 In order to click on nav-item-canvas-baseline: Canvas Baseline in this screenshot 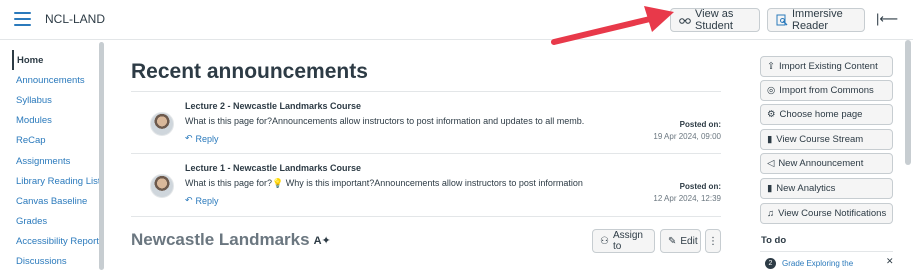, I will do `click(58, 201)`.